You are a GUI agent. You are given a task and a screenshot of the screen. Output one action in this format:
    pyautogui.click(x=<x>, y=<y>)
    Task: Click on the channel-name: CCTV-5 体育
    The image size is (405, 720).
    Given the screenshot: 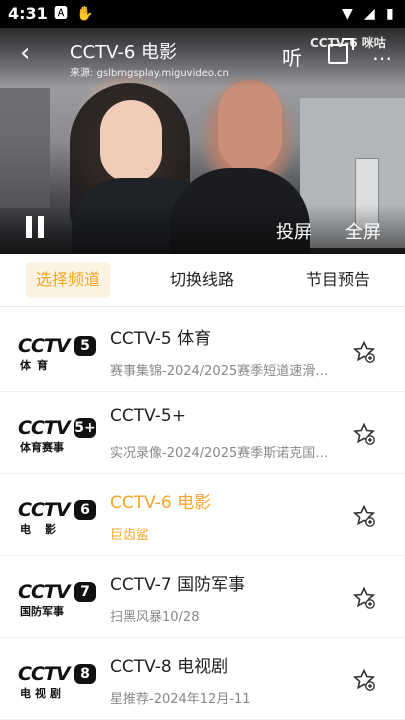 What is the action you would take?
    pyautogui.click(x=161, y=339)
    